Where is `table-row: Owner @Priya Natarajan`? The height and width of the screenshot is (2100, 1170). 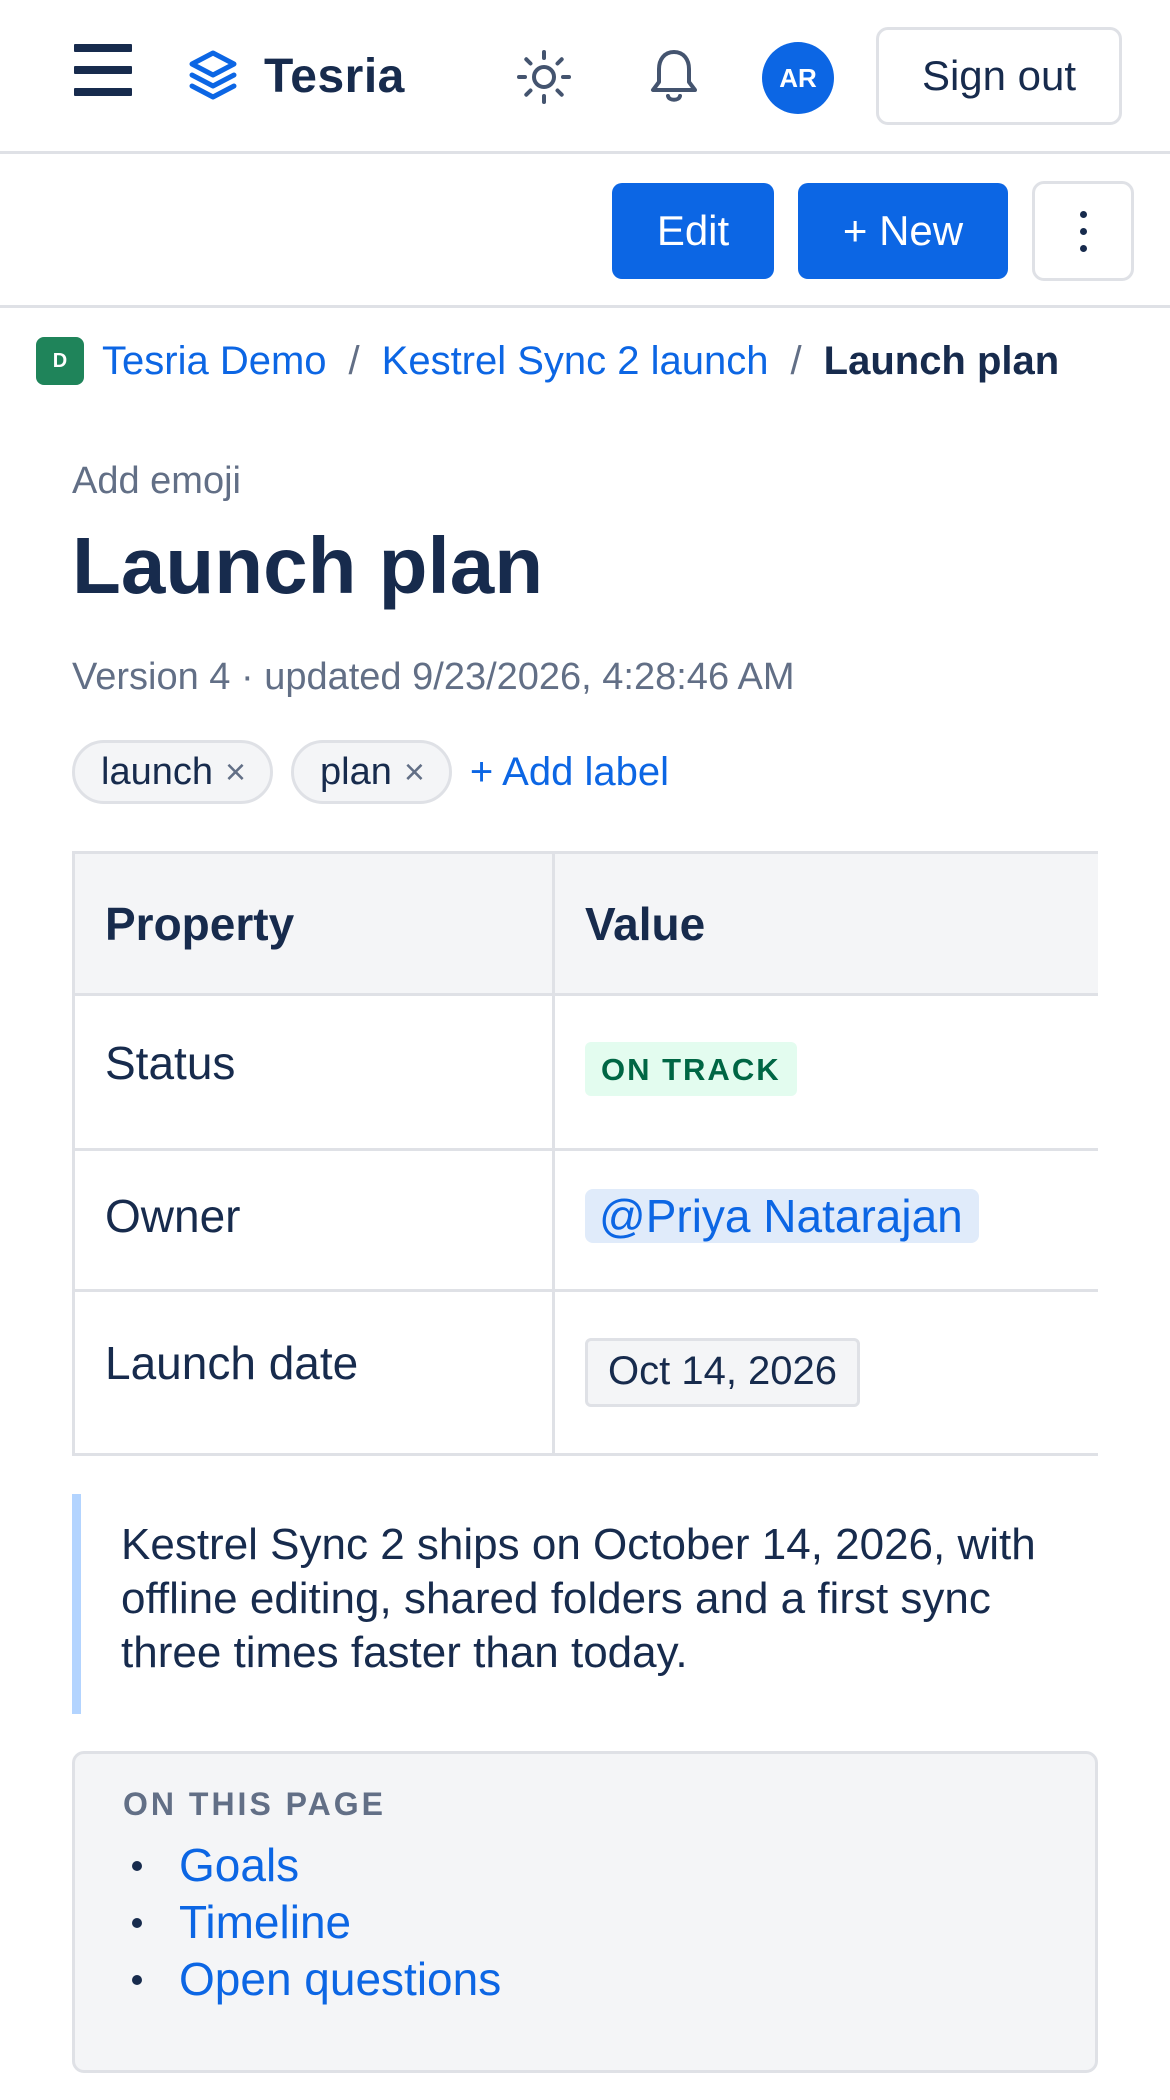
table-row: Owner @Priya Natarajan is located at coordinates (585, 1220).